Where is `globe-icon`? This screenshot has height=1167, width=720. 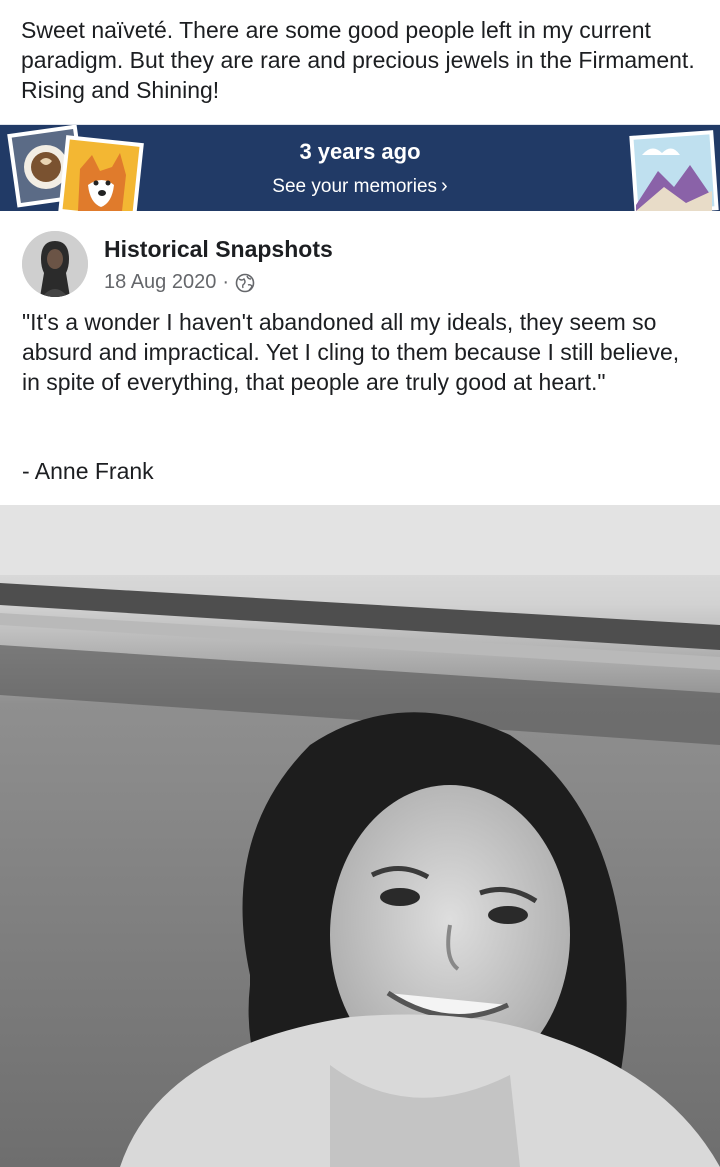
globe-icon is located at coordinates (245, 282).